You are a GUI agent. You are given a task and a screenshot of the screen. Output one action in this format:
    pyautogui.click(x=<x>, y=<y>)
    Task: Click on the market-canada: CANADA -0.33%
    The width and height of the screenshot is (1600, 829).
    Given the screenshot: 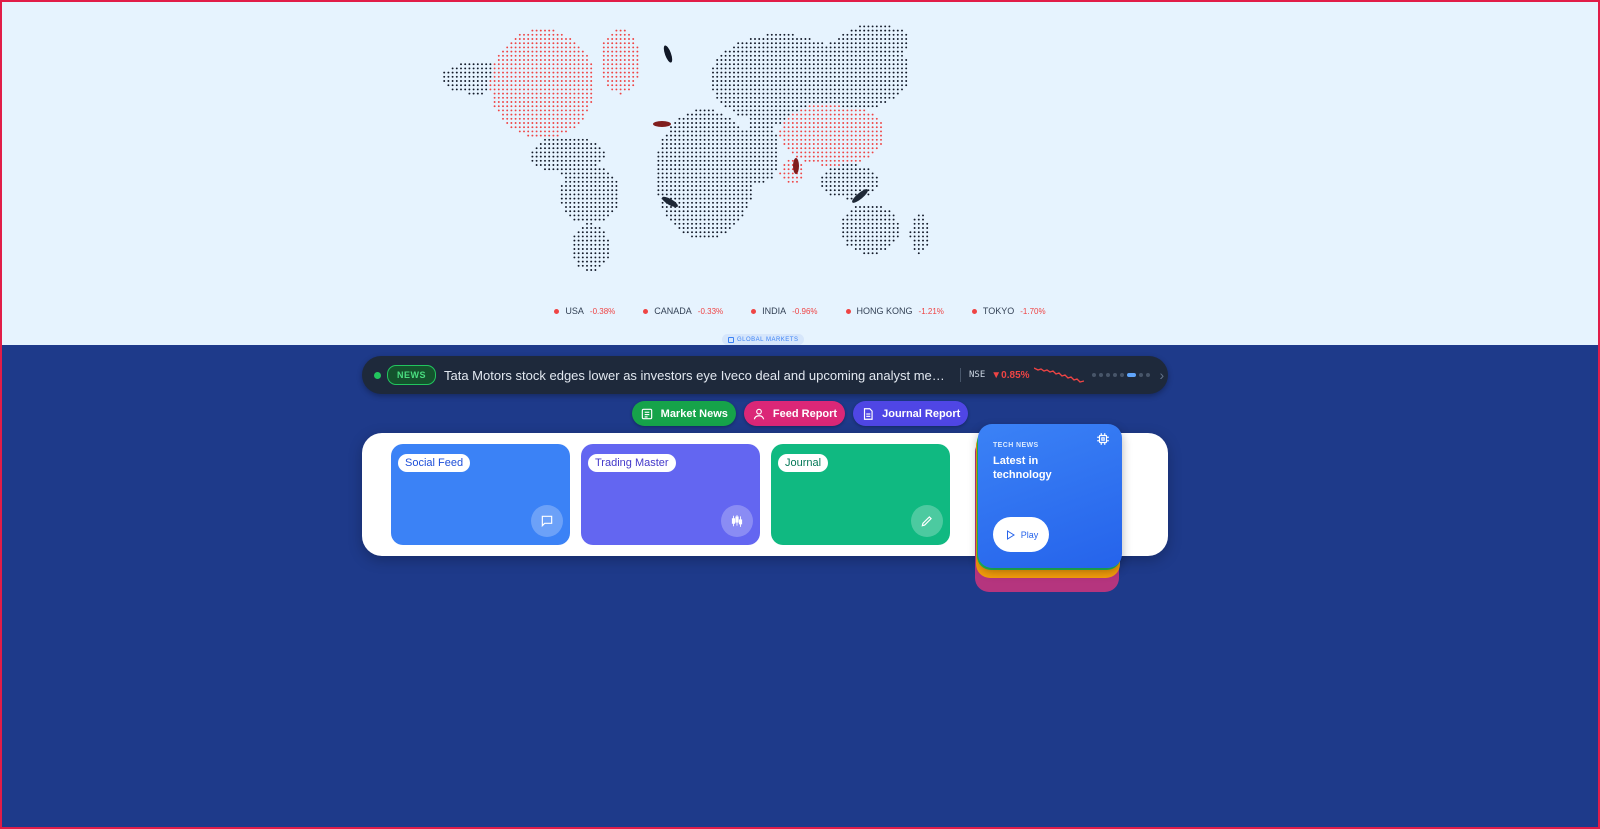 What is the action you would take?
    pyautogui.click(x=683, y=311)
    